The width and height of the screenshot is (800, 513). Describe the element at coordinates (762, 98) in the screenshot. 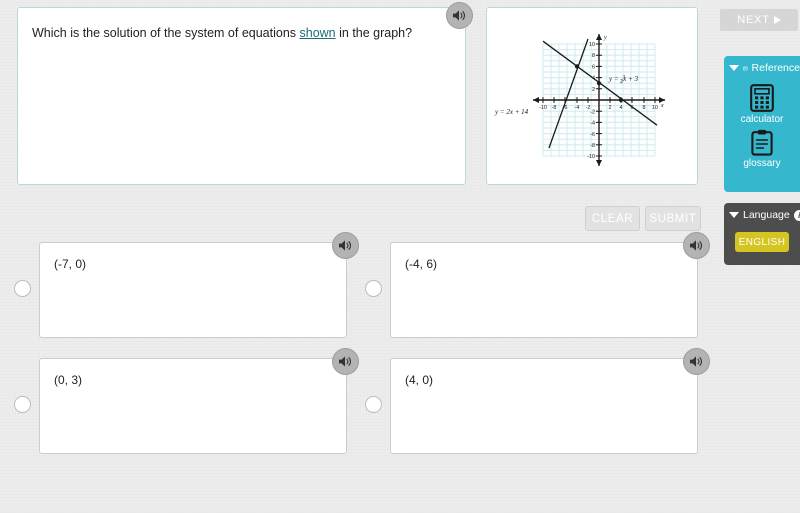

I see `calculator-icon` at that location.